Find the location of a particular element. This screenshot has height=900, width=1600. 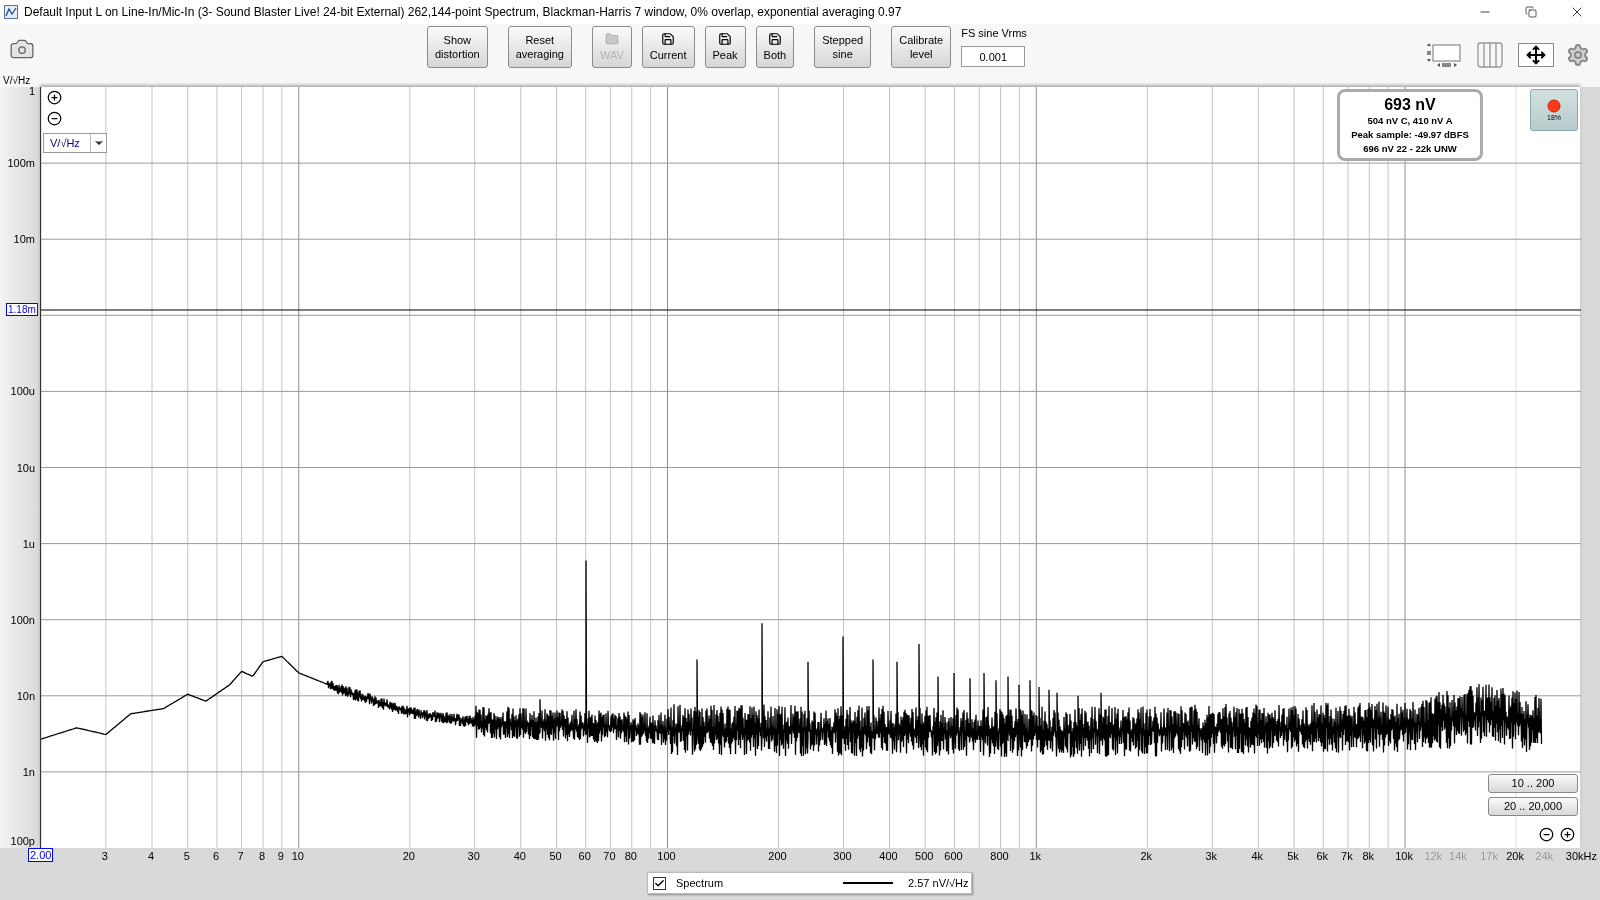

range-button: 10 .. 200 is located at coordinates (1533, 783).